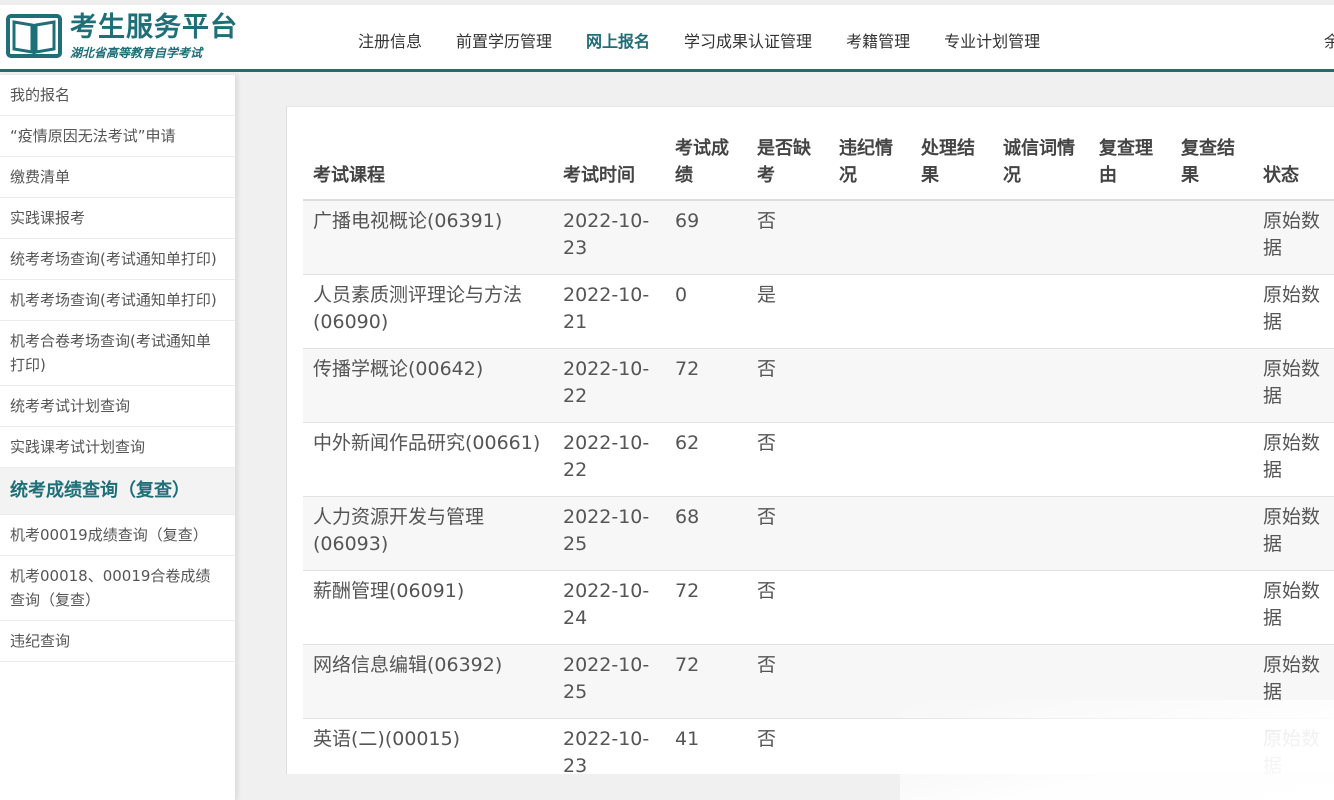  I want to click on open-book-icon, so click(34, 36).